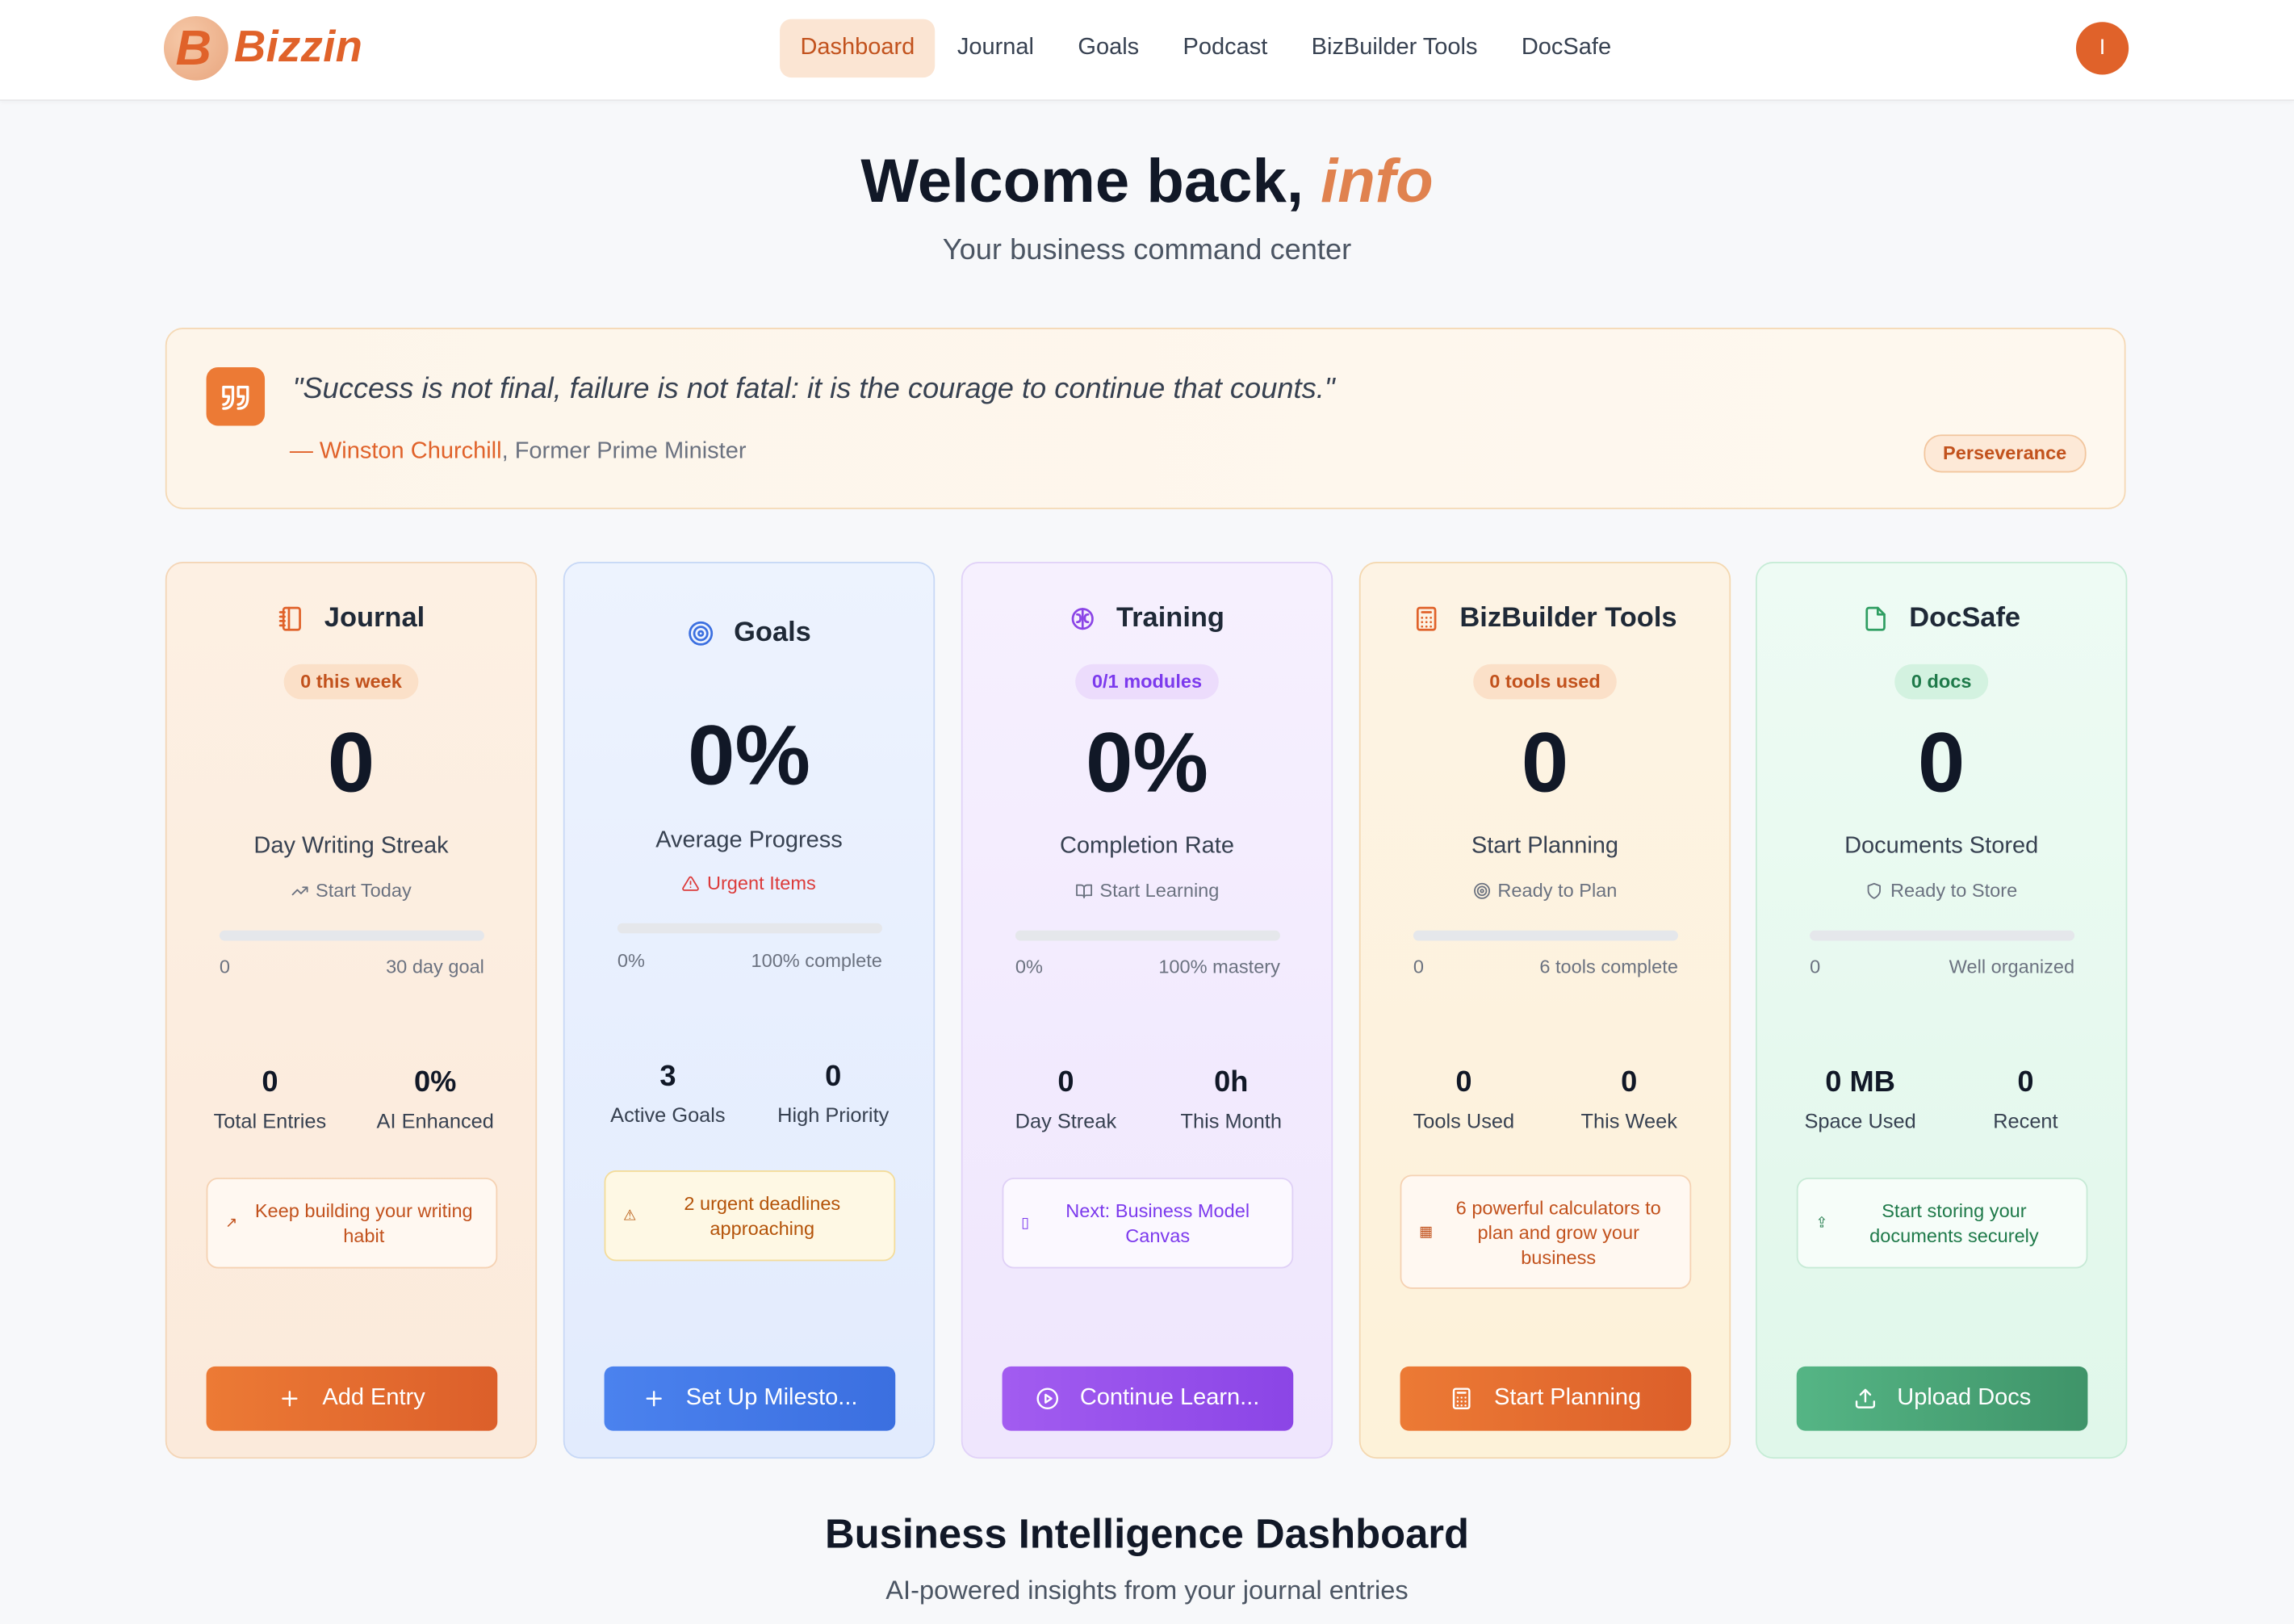 The image size is (2294, 1624). What do you see at coordinates (435, 1082) in the screenshot?
I see `stat-value: 0%` at bounding box center [435, 1082].